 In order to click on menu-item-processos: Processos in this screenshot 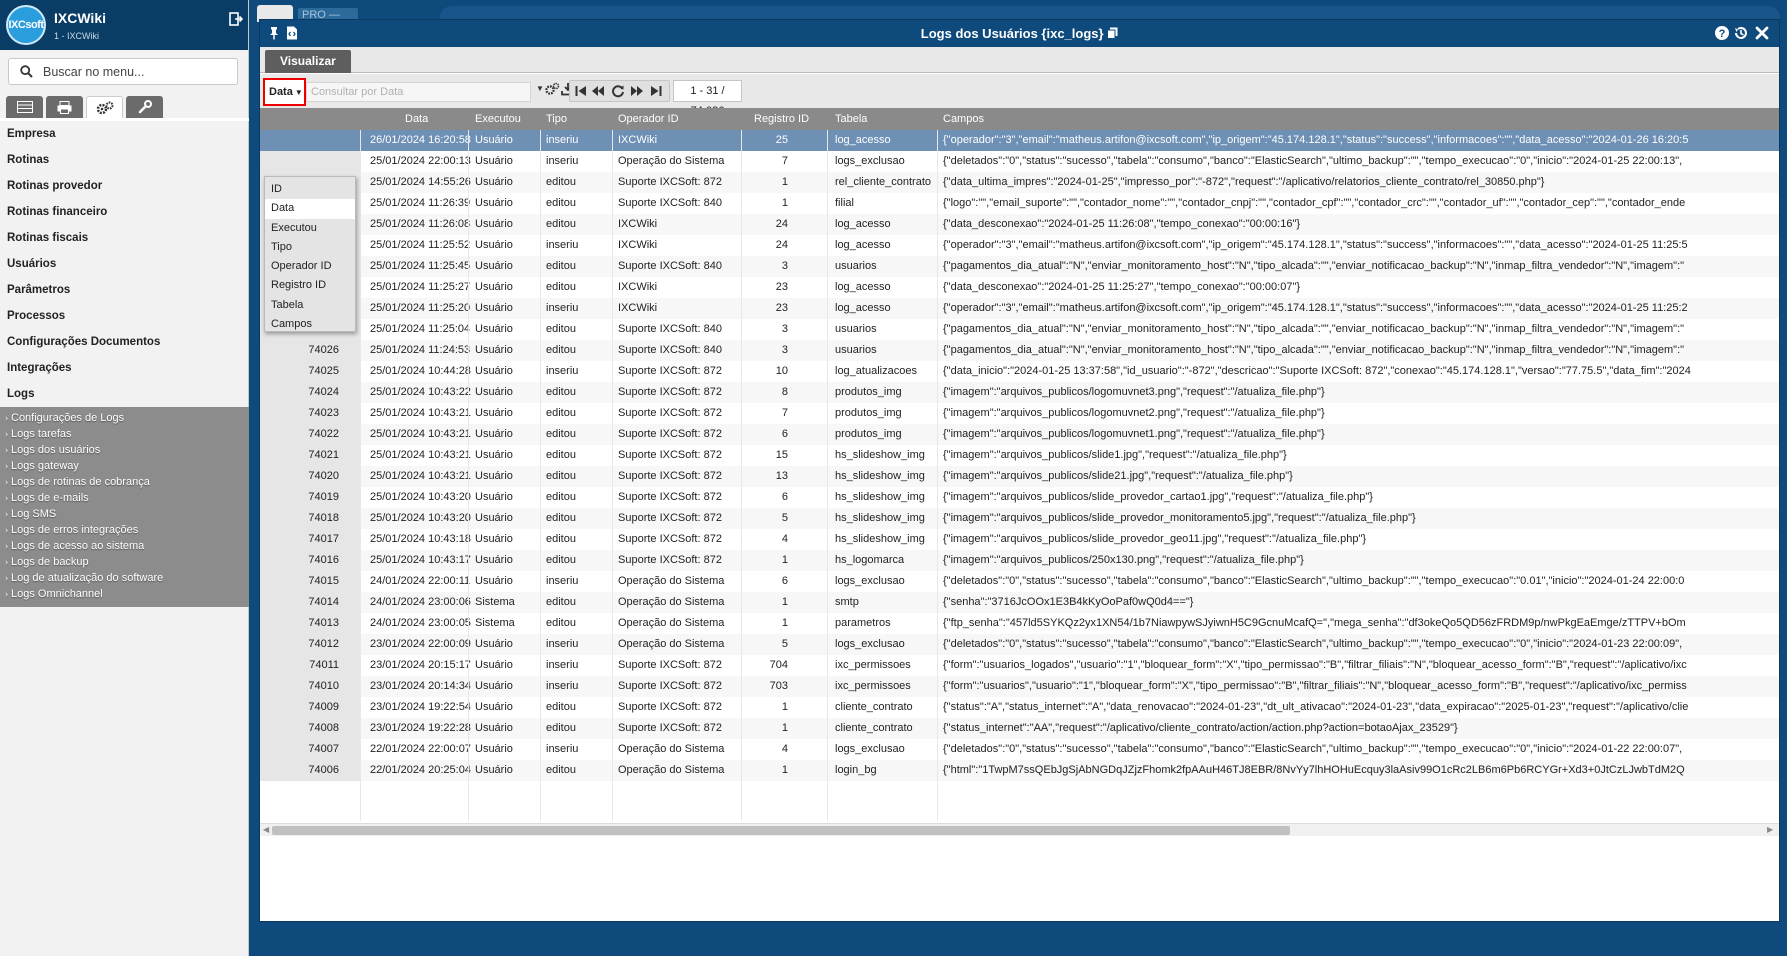, I will do `click(124, 316)`.